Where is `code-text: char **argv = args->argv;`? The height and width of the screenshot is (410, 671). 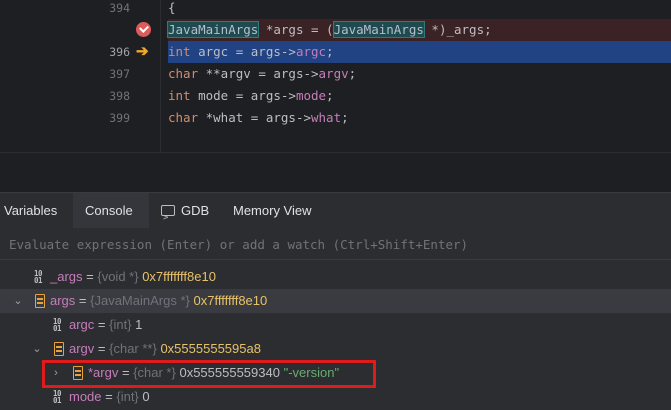
code-text: char **argv = args->argv; is located at coordinates (262, 73).